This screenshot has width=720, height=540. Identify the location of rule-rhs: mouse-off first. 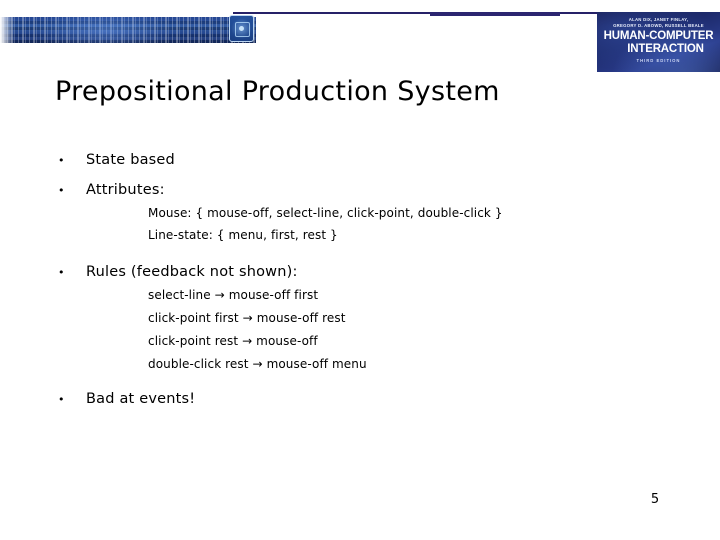
(273, 295).